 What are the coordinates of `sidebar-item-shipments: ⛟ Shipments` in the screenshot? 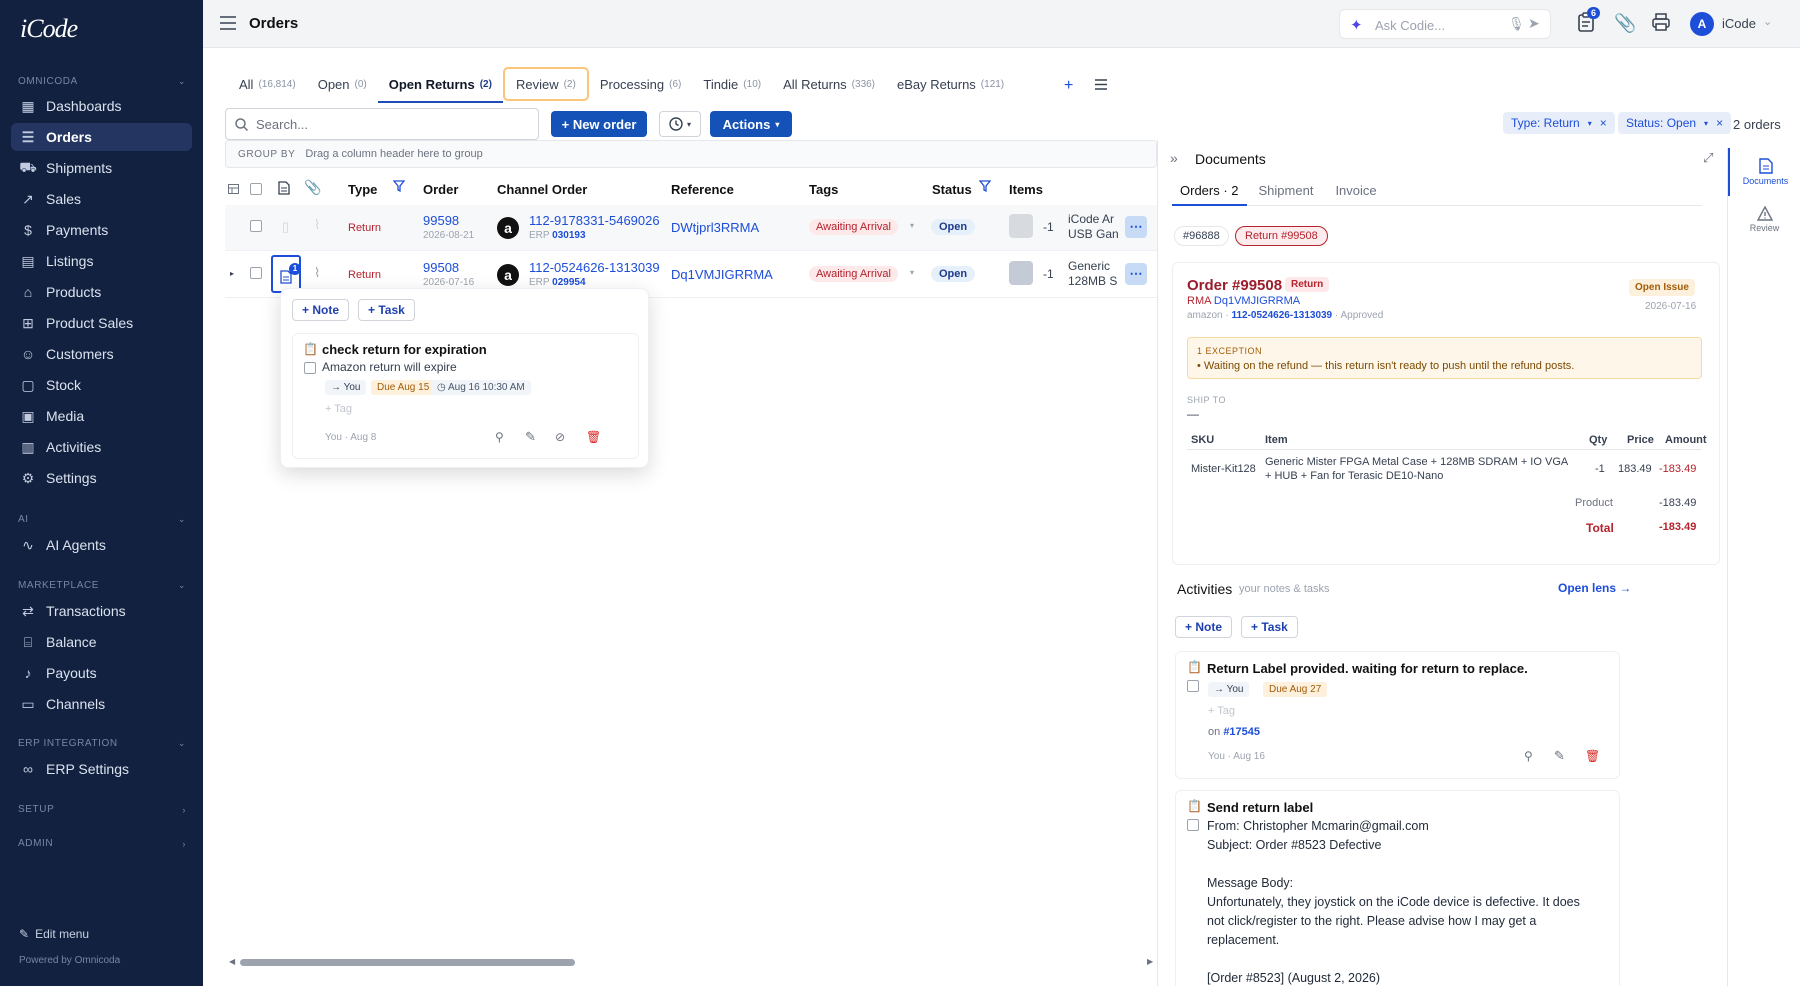 It's located at (101, 168).